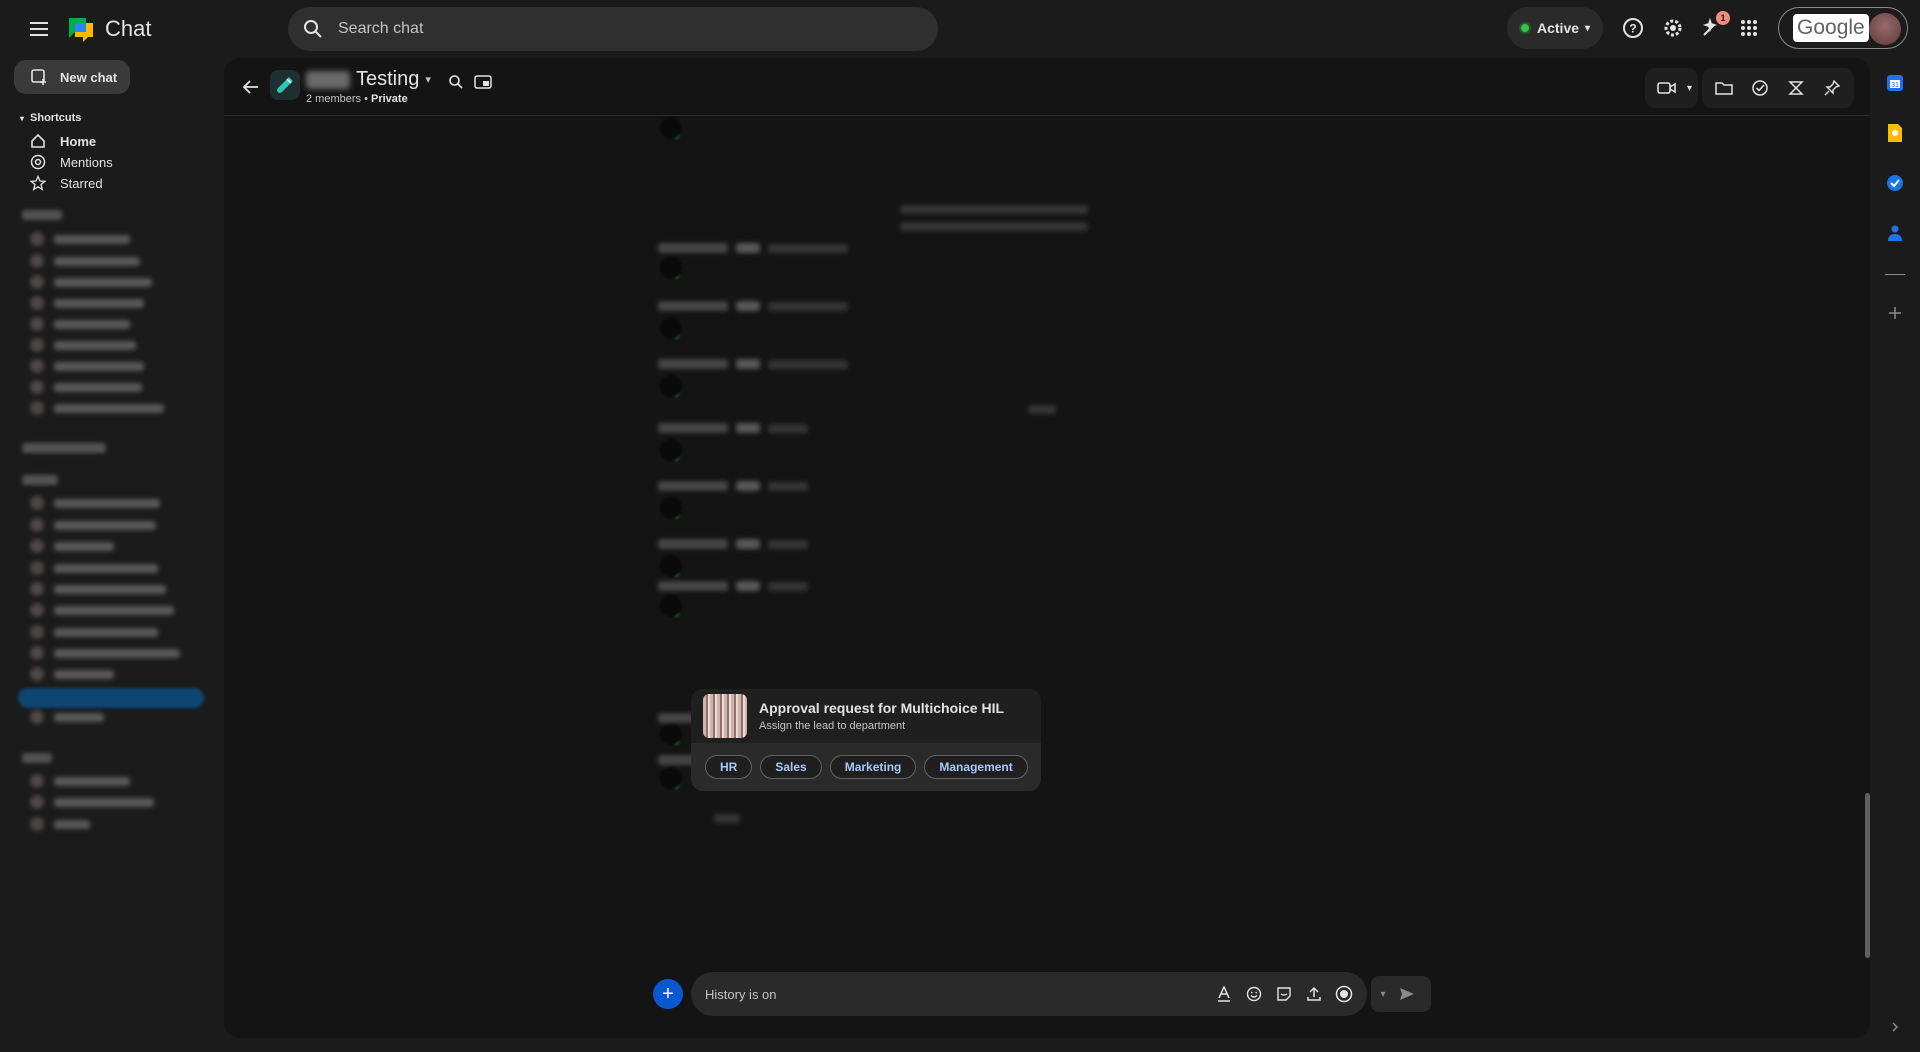 This screenshot has height=1052, width=1920. What do you see at coordinates (1714, 26) in the screenshot?
I see `app-updates-icon: 1` at bounding box center [1714, 26].